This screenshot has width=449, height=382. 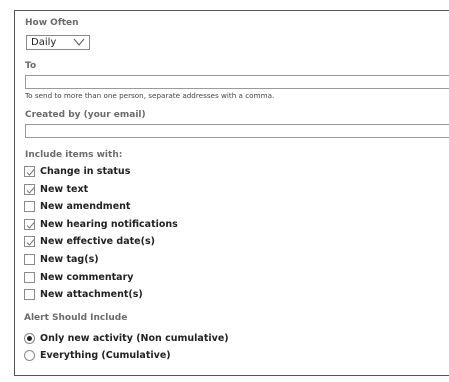 I want to click on radio-label: Everything (Cumulative), so click(x=105, y=355).